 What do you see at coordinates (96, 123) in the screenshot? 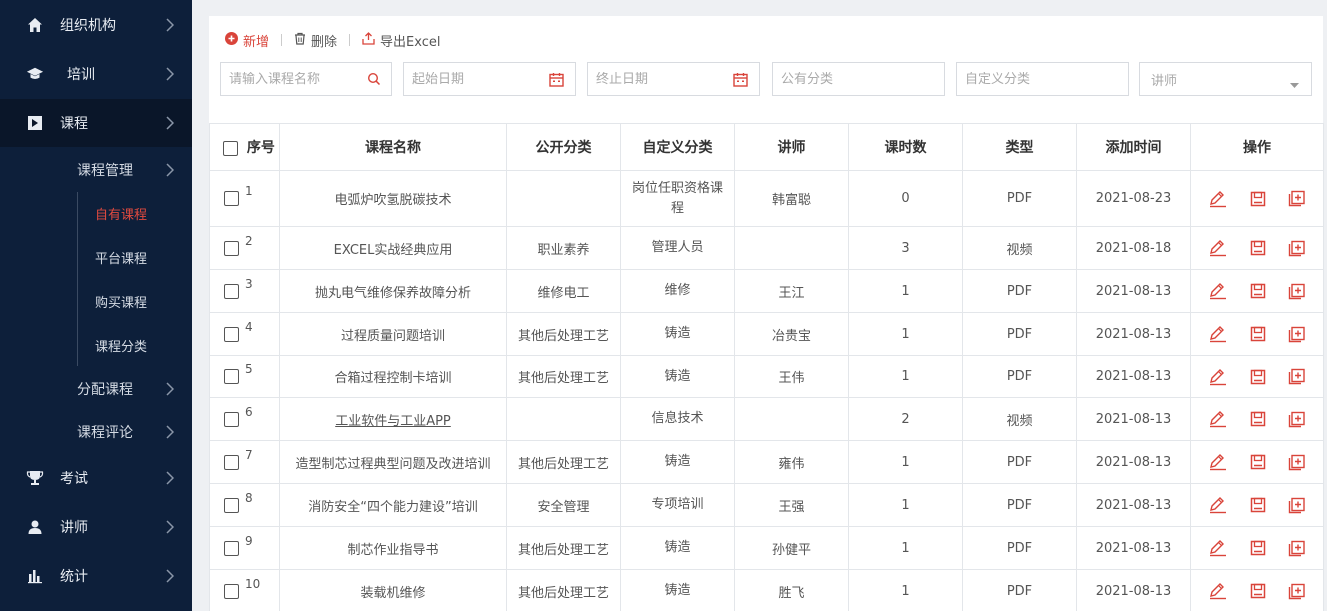
I see `sidebar-item-course: 课程` at bounding box center [96, 123].